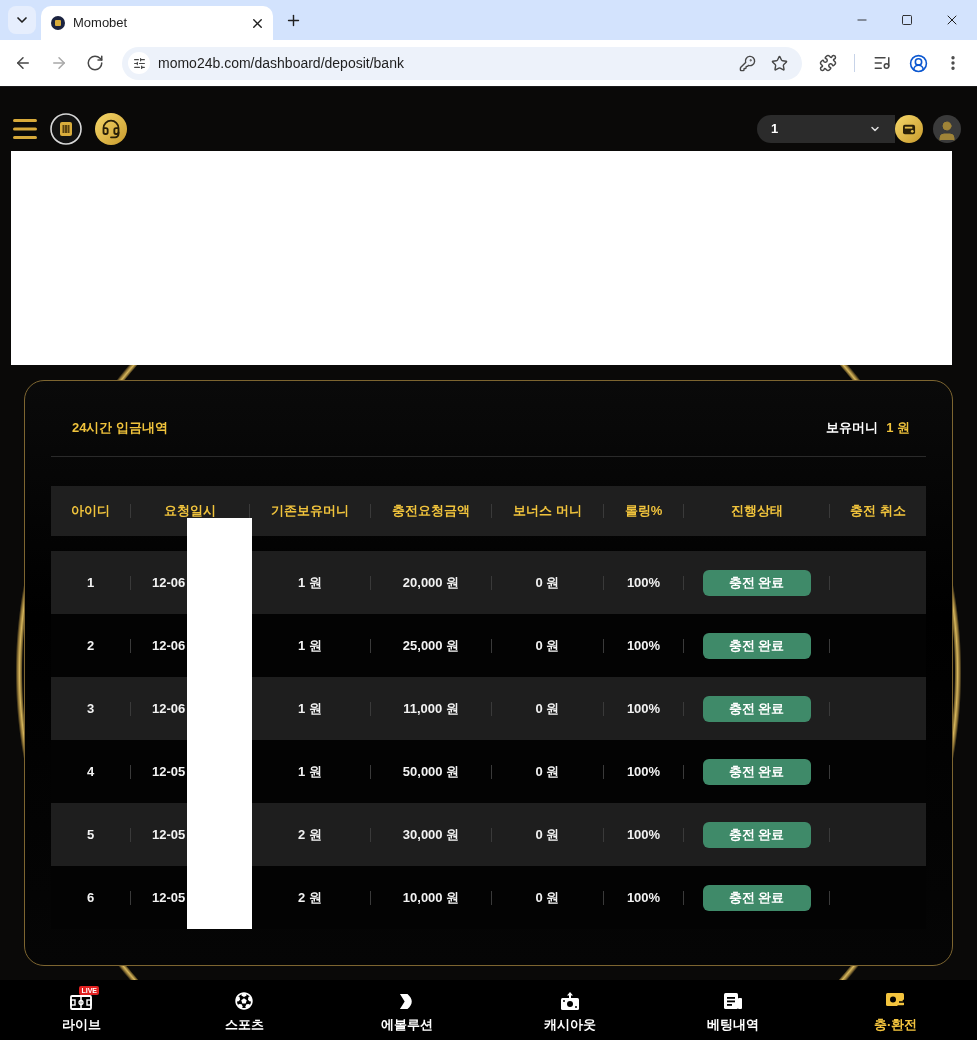  Describe the element at coordinates (431, 645) in the screenshot. I see `amount-cell-text: 25,000 원` at that location.